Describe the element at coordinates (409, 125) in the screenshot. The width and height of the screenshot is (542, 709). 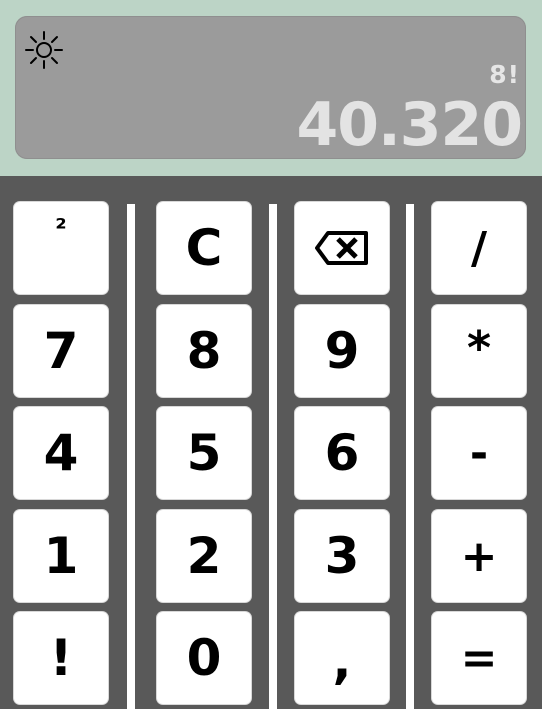
I see `result-text: 40.320` at that location.